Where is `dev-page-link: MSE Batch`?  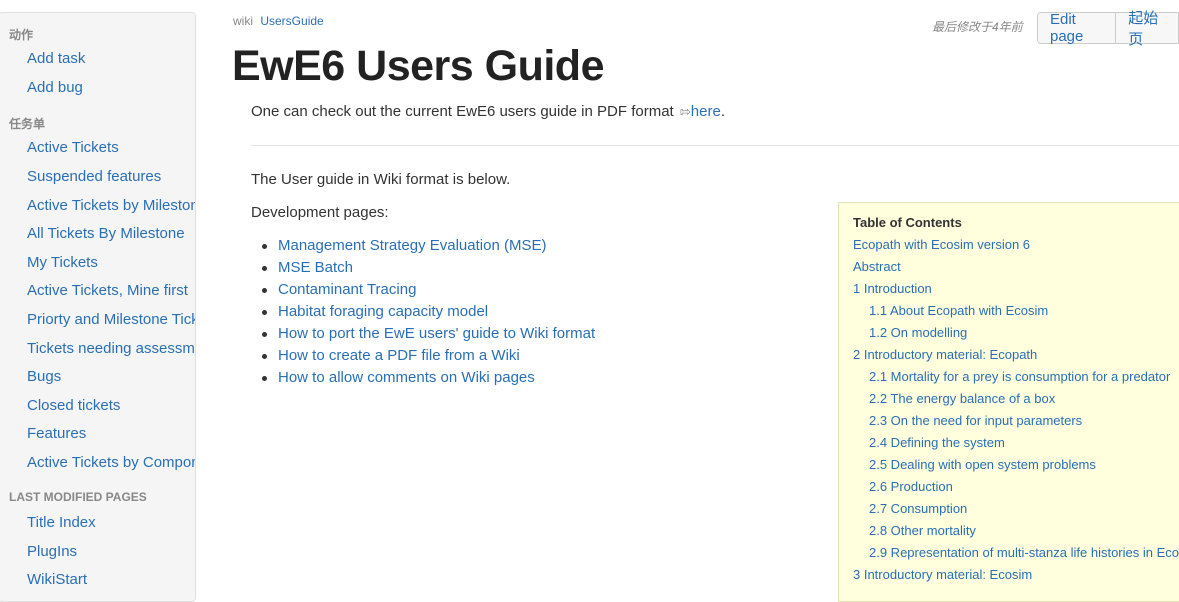
dev-page-link: MSE Batch is located at coordinates (315, 267).